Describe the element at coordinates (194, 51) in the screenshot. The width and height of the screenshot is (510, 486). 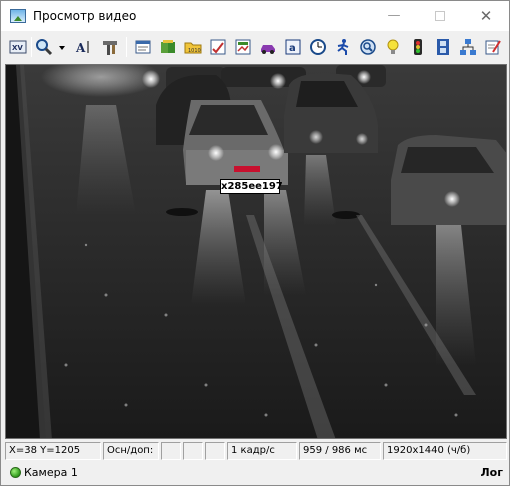
I see `svg-text: 1010` at that location.